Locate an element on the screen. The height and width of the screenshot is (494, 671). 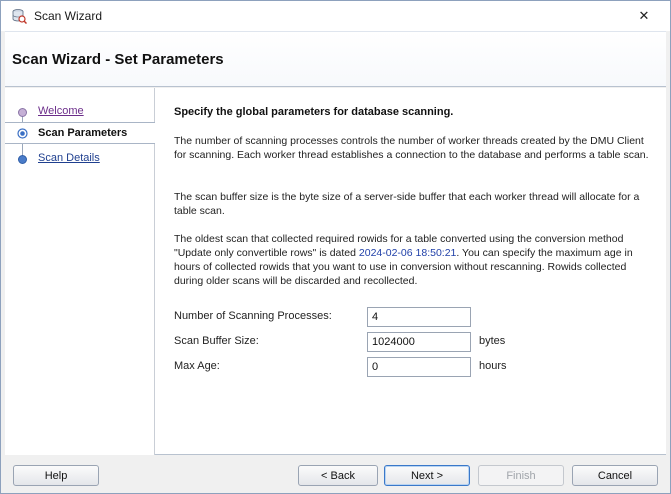
processes-row: Number of Scanning Processes: is located at coordinates (419, 317).